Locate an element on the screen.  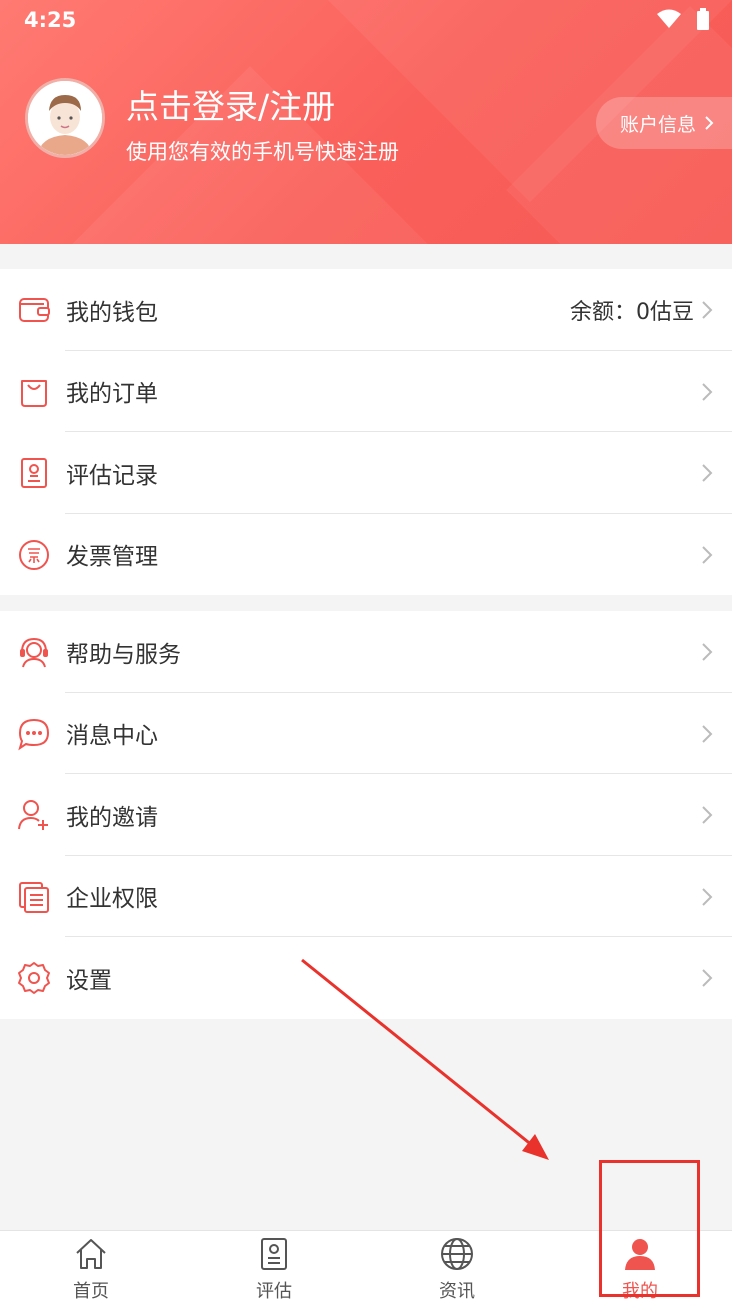
home-icon is located at coordinates (91, 1254).